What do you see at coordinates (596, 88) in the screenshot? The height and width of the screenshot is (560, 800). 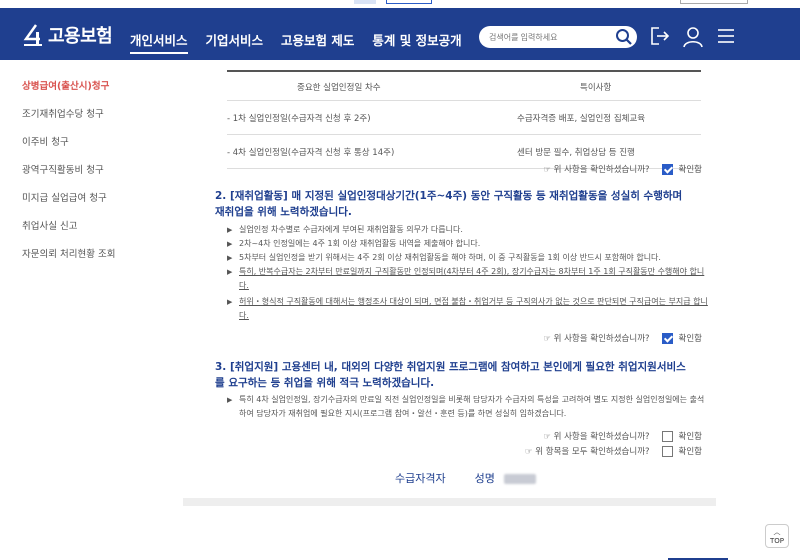 I see `table-header: 특이사항` at bounding box center [596, 88].